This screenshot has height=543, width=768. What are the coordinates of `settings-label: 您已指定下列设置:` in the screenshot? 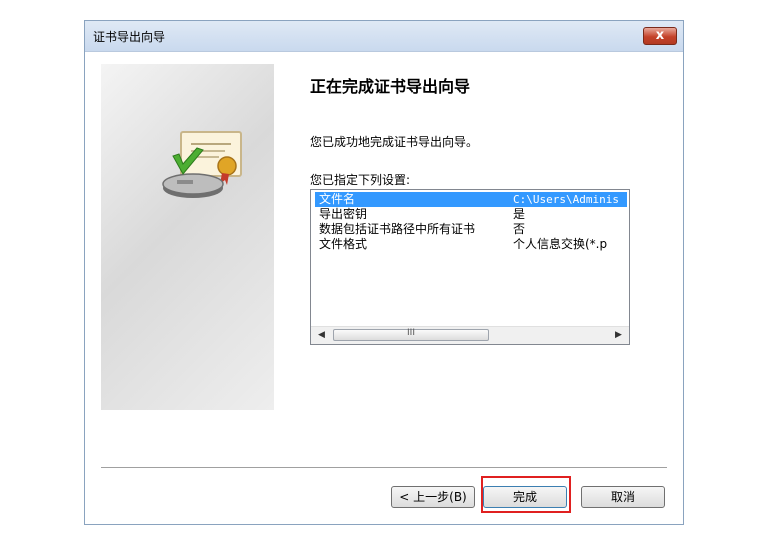 It's located at (360, 180).